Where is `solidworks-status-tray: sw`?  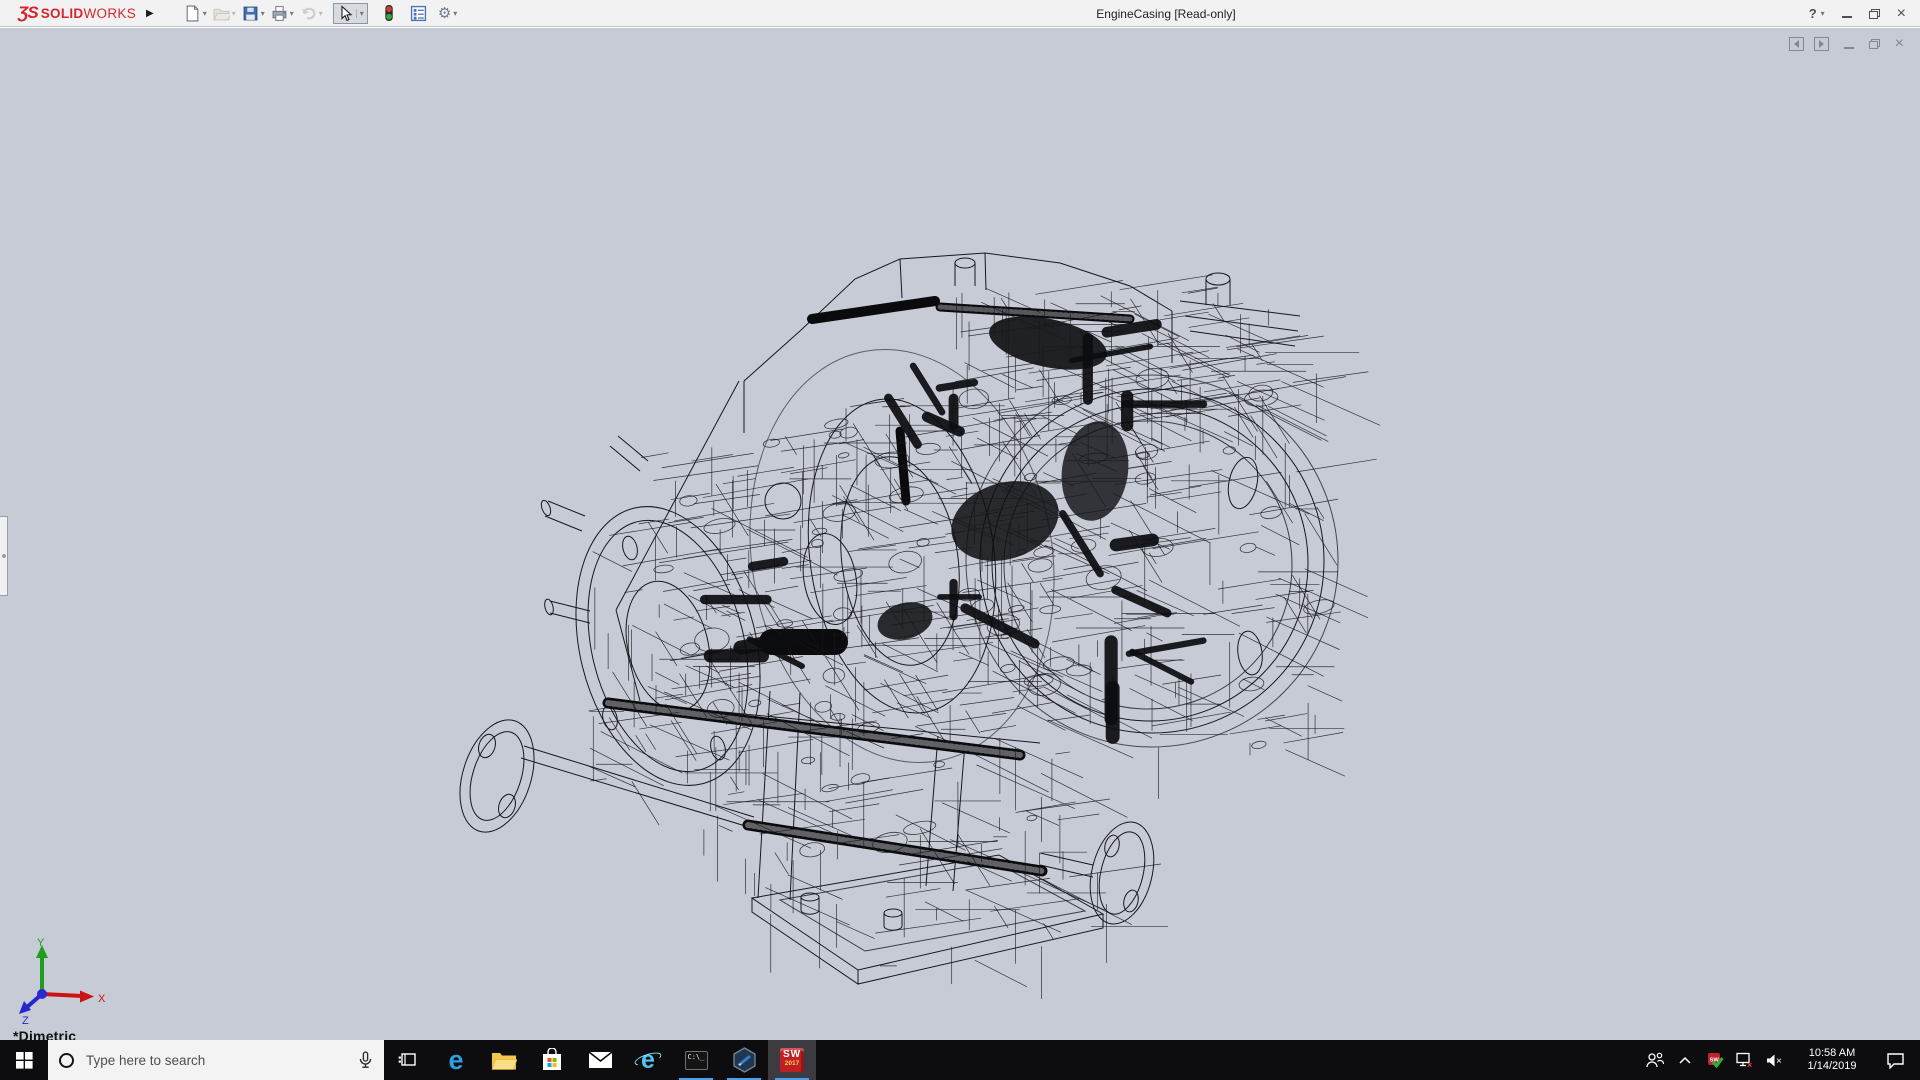
solidworks-status-tray: sw is located at coordinates (1715, 1060).